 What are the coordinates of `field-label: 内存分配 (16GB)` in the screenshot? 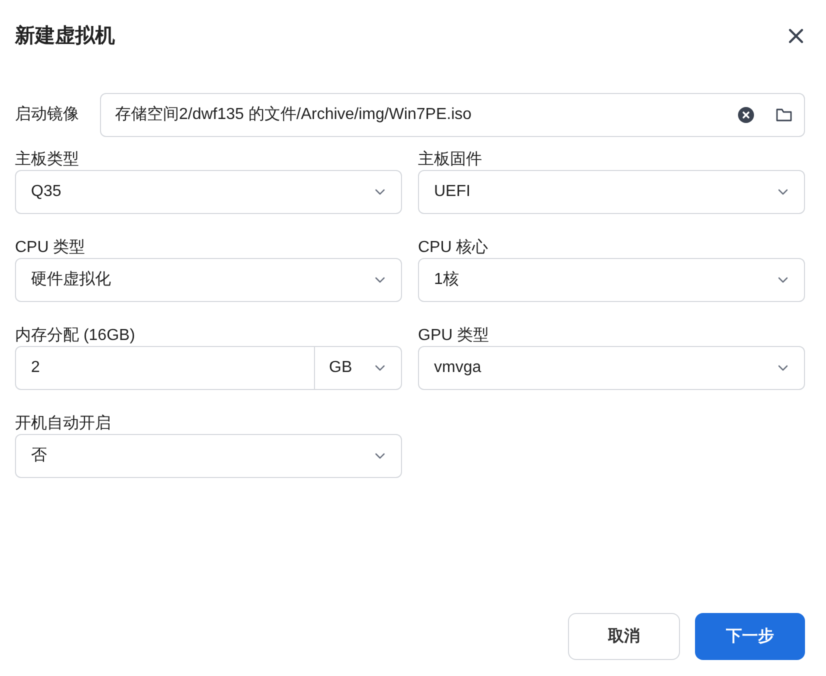 It's located at (75, 336).